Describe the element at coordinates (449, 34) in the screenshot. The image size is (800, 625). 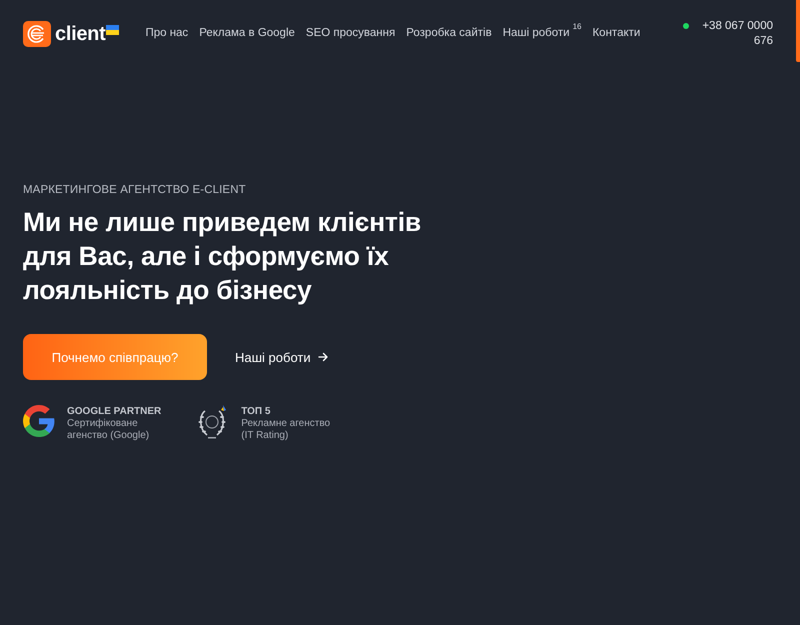
I see `nav-link: Розробка сайтів` at that location.